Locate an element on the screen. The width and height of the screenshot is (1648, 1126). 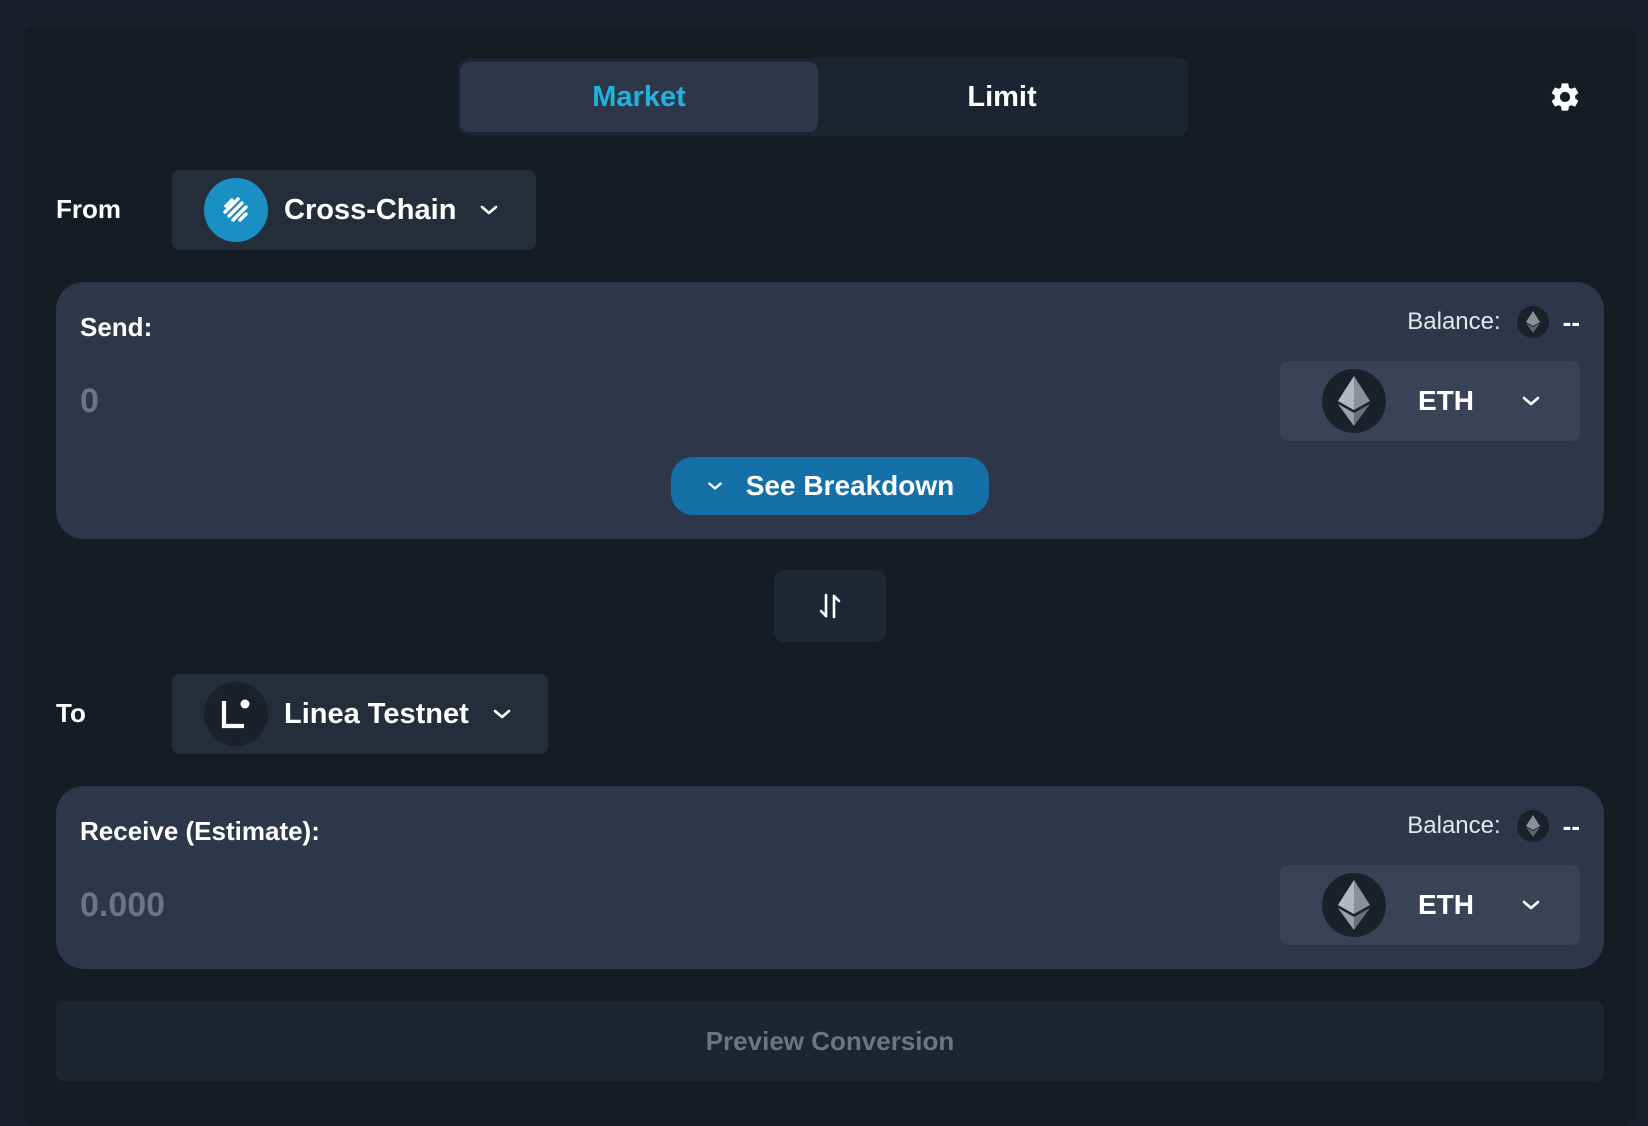
receive-balance: Balance: -- is located at coordinates (1493, 826).